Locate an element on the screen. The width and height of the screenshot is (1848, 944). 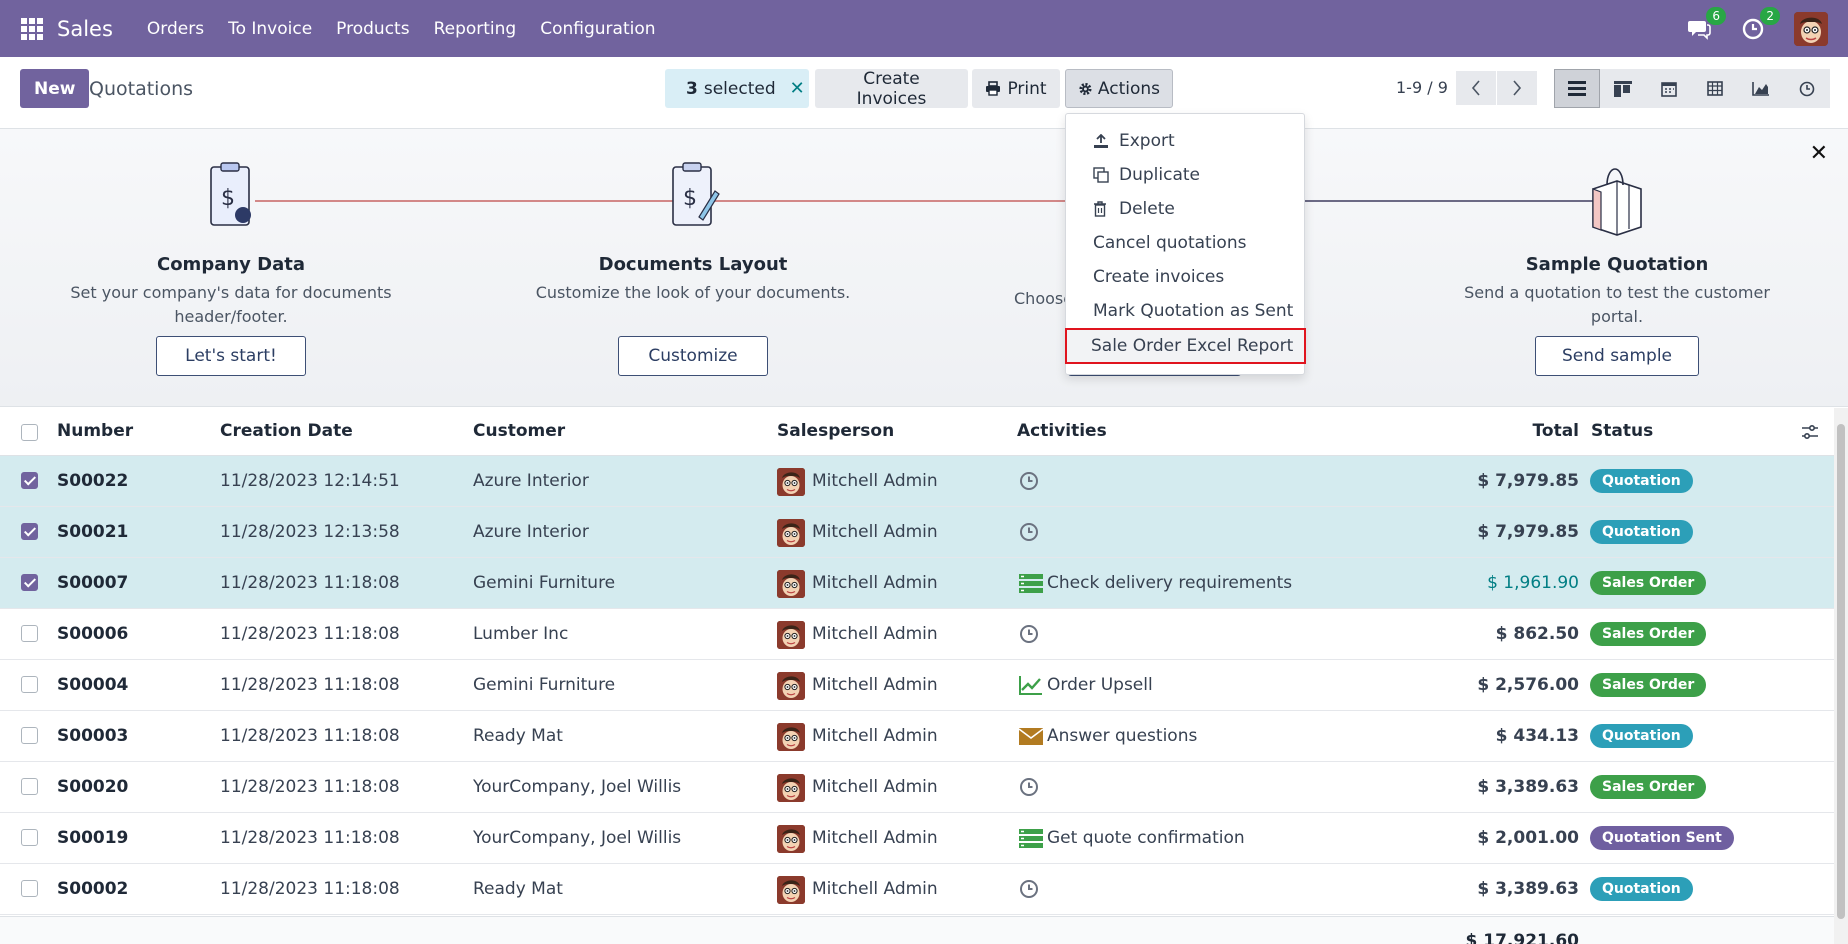
kanban-view-button is located at coordinates (1623, 88).